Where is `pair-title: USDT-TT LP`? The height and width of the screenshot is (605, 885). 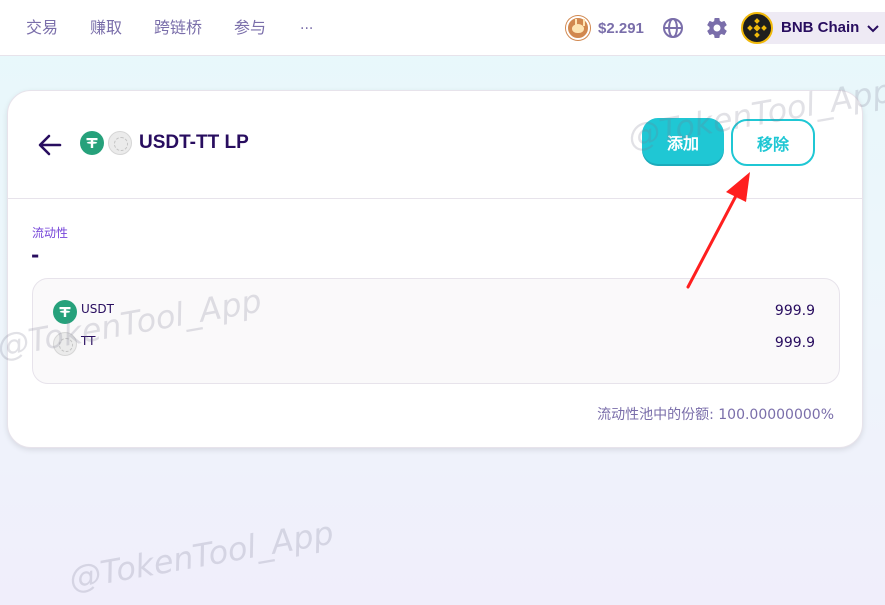
pair-title: USDT-TT LP is located at coordinates (194, 142).